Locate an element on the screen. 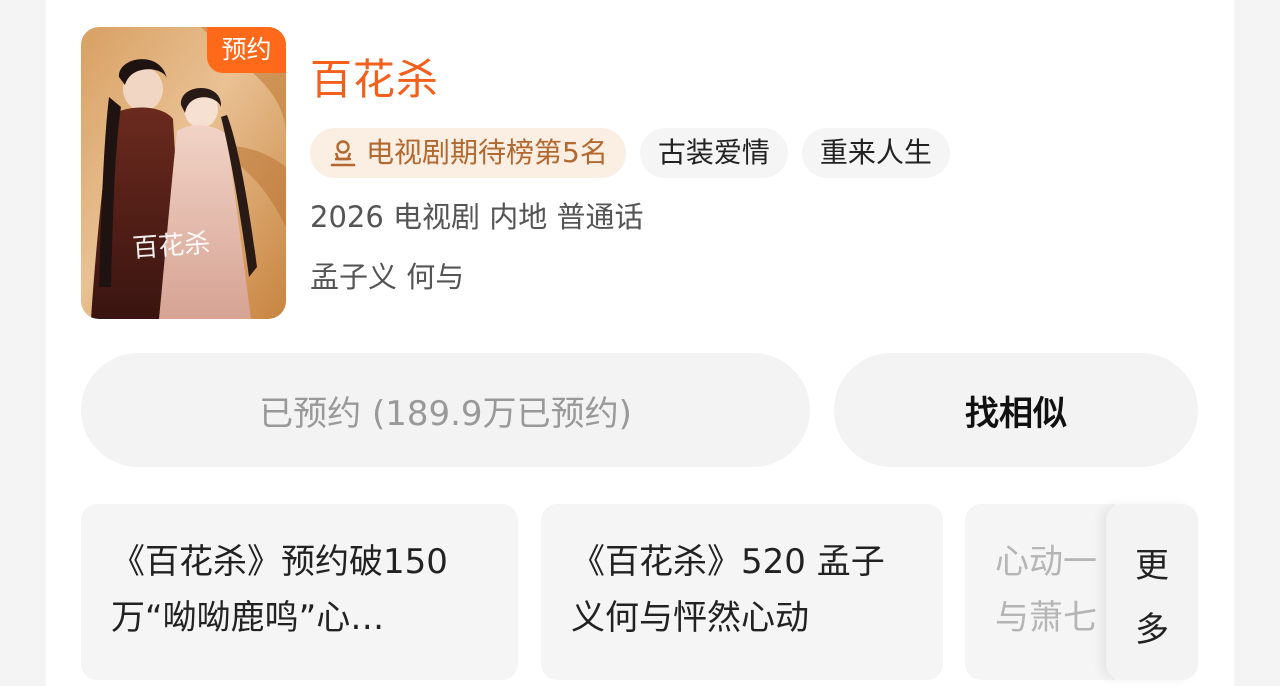 The width and height of the screenshot is (1280, 686). show-title: 百花杀 is located at coordinates (374, 80).